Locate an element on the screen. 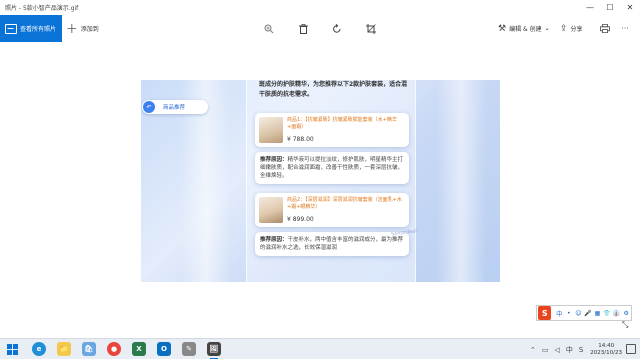 The image size is (640, 359). edit-create-button: ⚒ 编辑 & 创建 ⌄ is located at coordinates (524, 28).